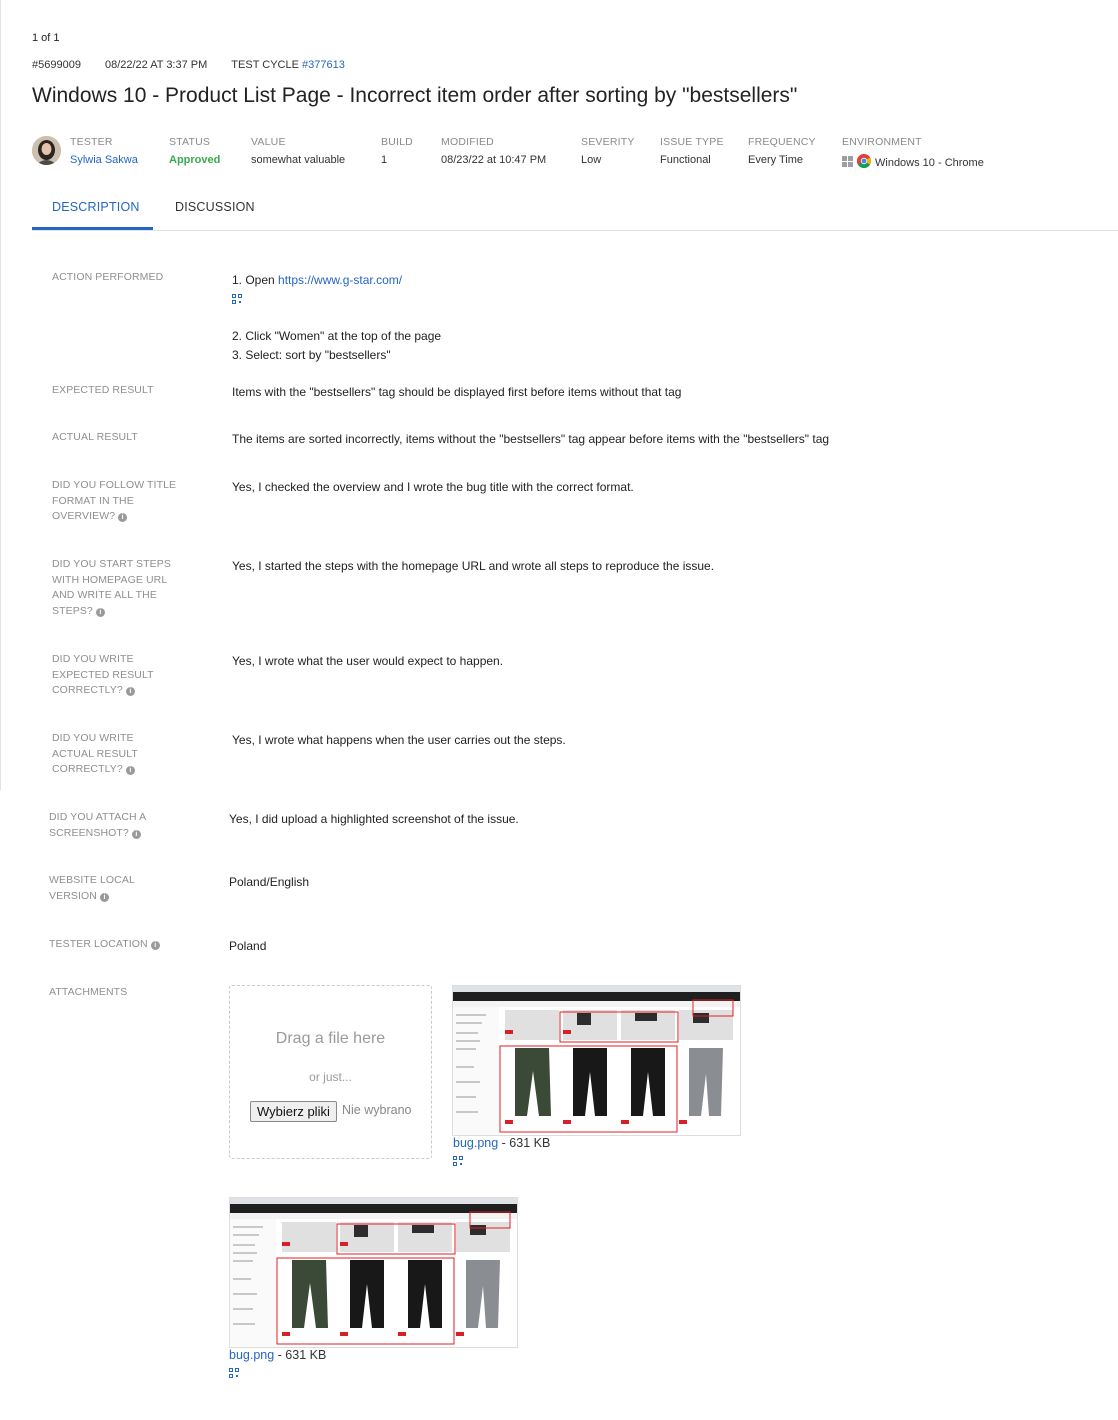 The width and height of the screenshot is (1118, 1420). What do you see at coordinates (685, 160) in the screenshot?
I see `issue-type-value: Functional` at bounding box center [685, 160].